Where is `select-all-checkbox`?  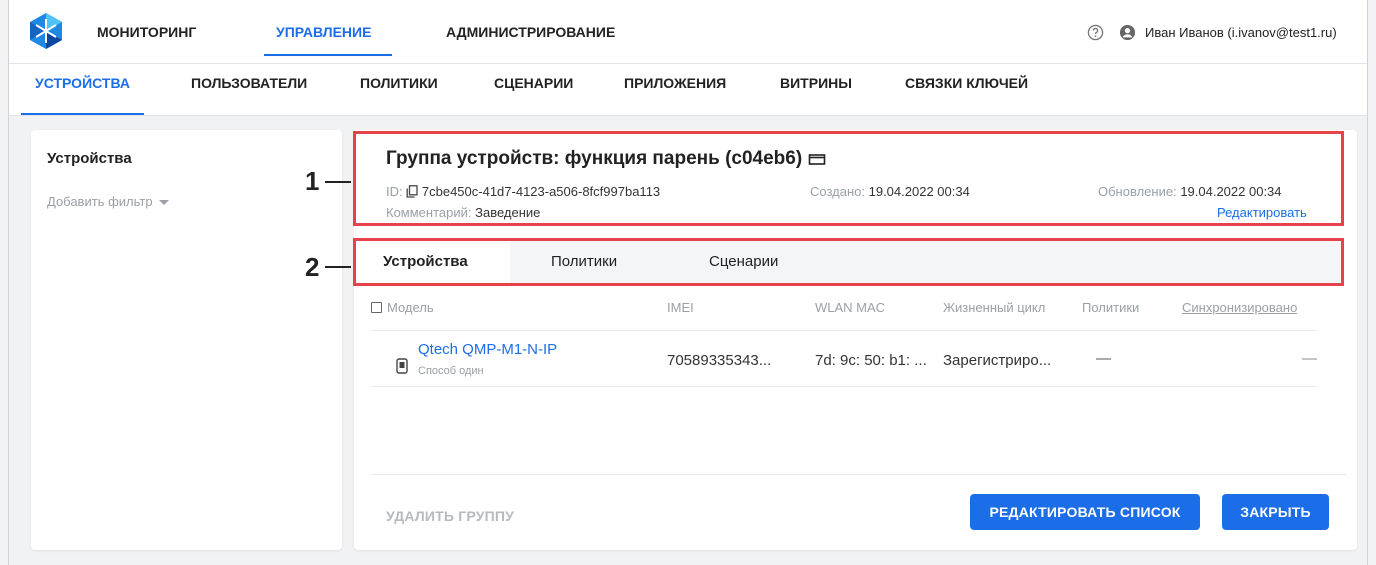
select-all-checkbox is located at coordinates (376, 307).